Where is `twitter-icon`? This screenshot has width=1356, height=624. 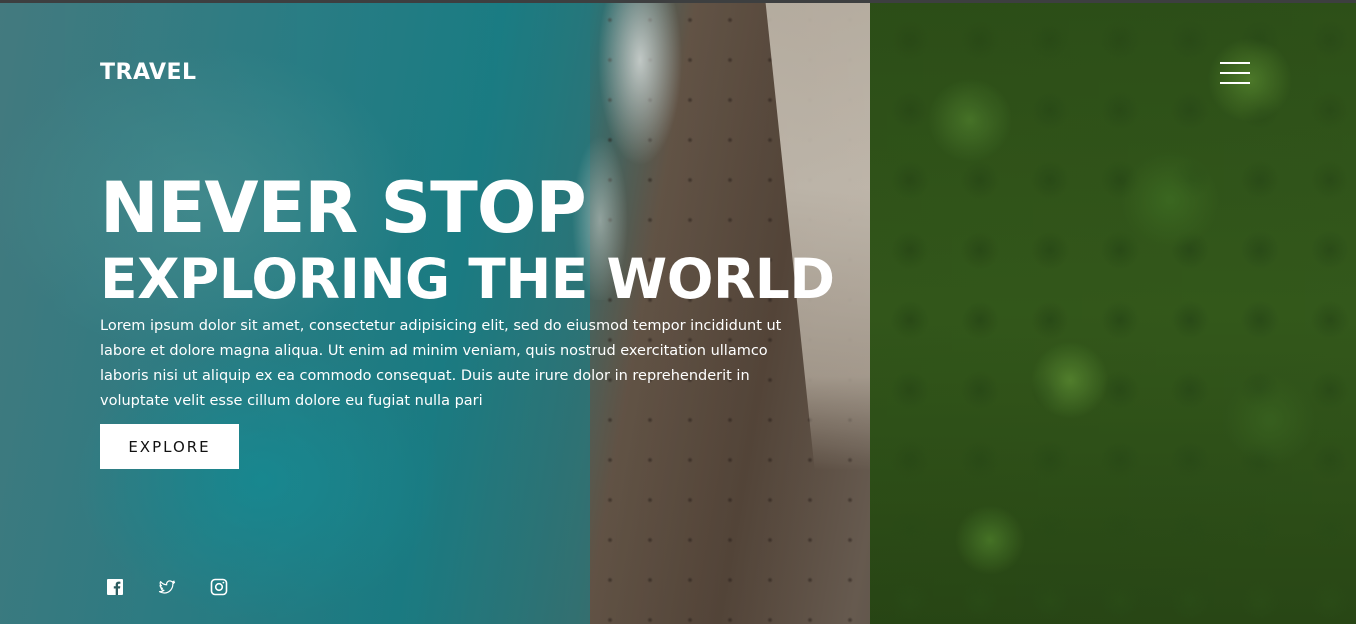
twitter-icon is located at coordinates (167, 587).